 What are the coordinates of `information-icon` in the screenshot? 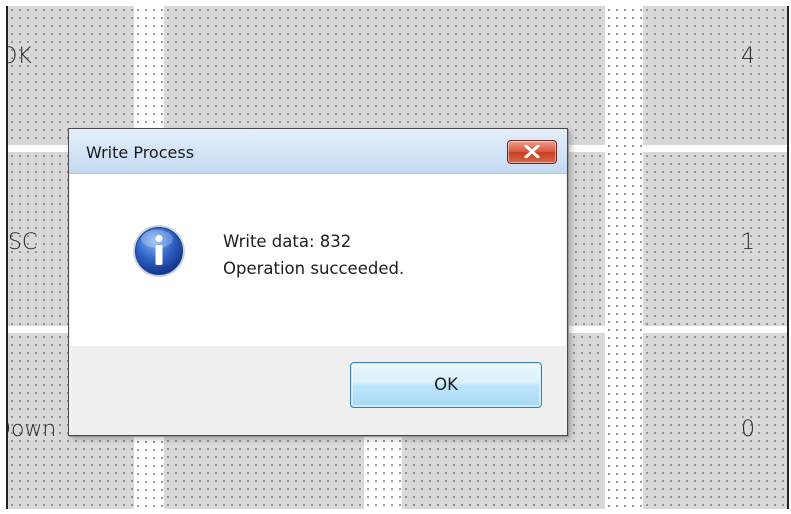 It's located at (159, 251).